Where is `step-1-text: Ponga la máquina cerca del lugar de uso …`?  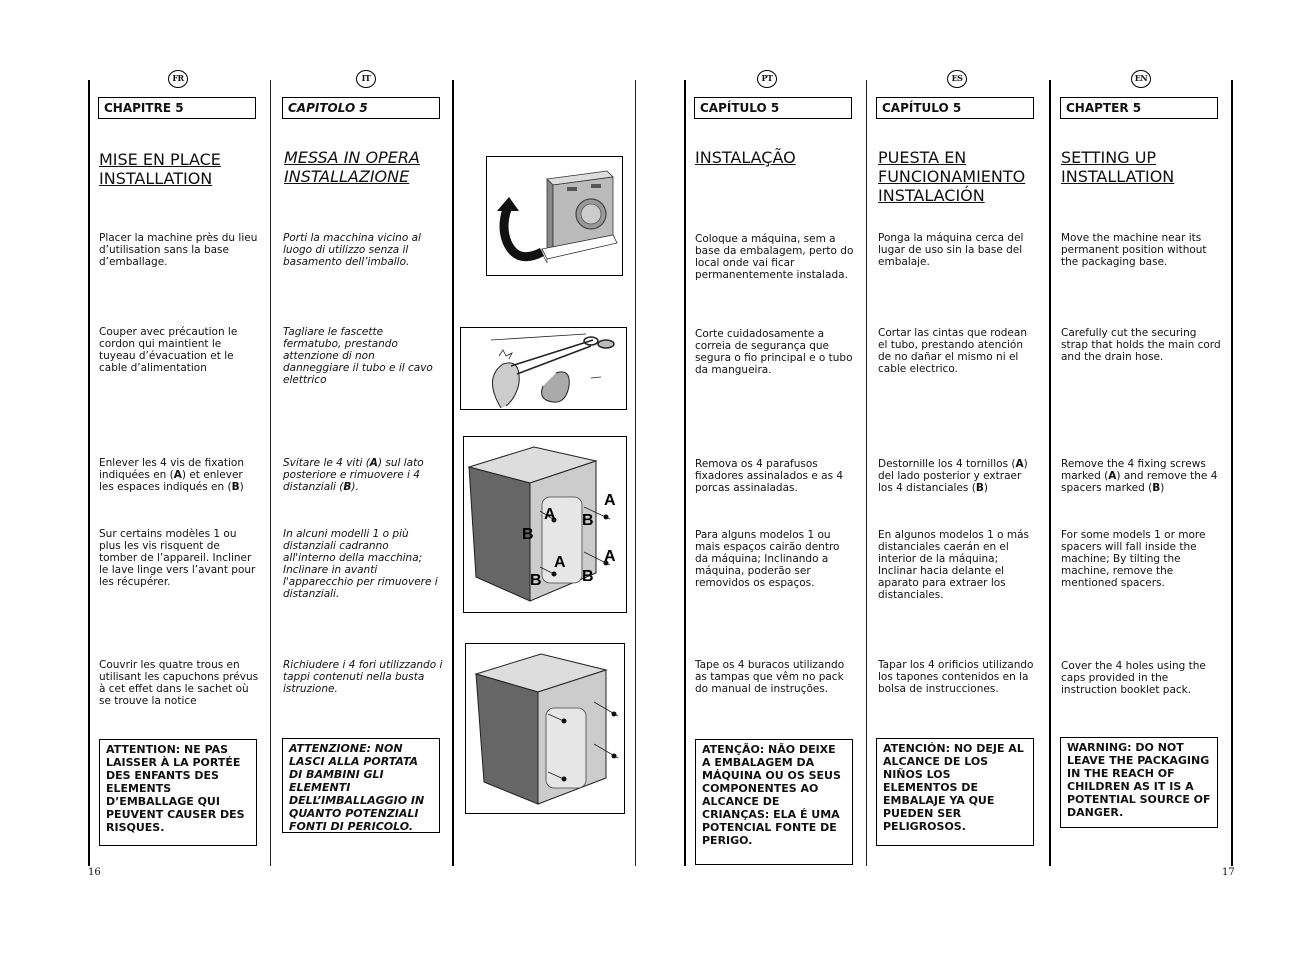
step-1-text: Ponga la máquina cerca del lugar de uso … is located at coordinates (951, 250).